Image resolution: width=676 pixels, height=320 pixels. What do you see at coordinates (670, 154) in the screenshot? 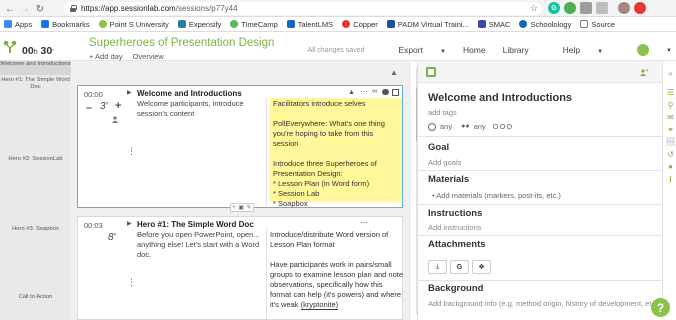
I see `history-icon: ↺` at bounding box center [670, 154].